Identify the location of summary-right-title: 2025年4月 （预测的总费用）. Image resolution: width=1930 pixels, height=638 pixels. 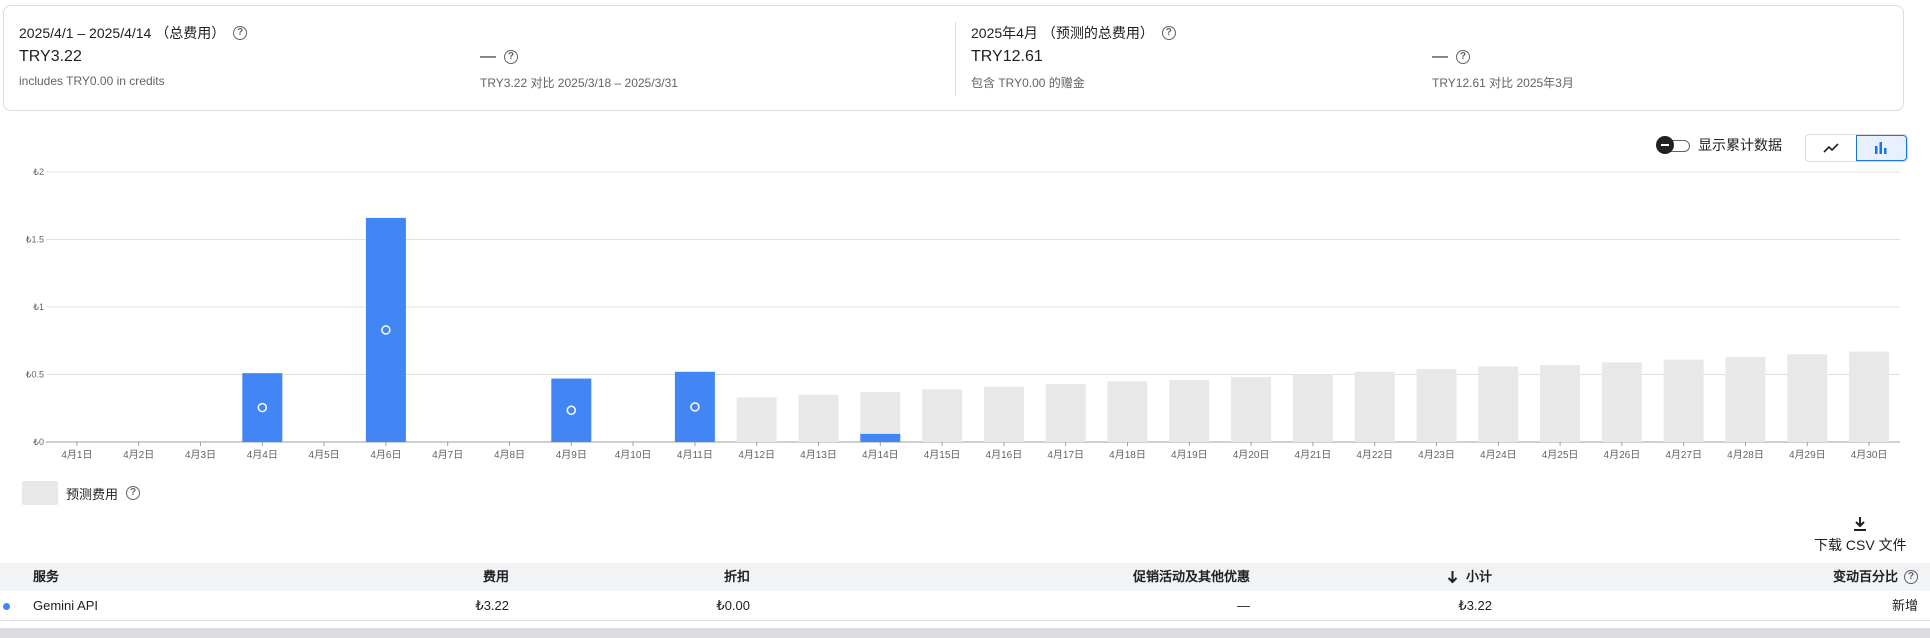
(1062, 33).